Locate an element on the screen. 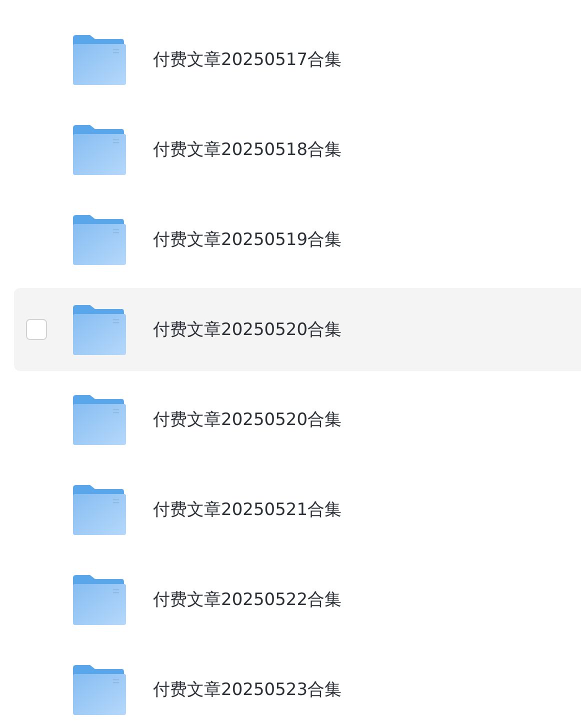 The width and height of the screenshot is (581, 723). folder-row: 付费文章20250518合集 is located at coordinates (297, 149).